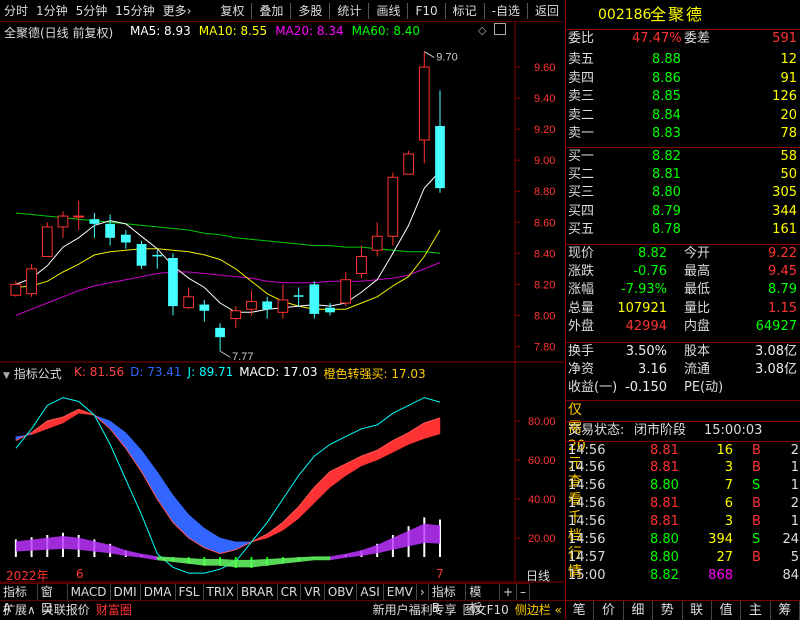  I want to click on day-period-label: 日线, so click(538, 576).